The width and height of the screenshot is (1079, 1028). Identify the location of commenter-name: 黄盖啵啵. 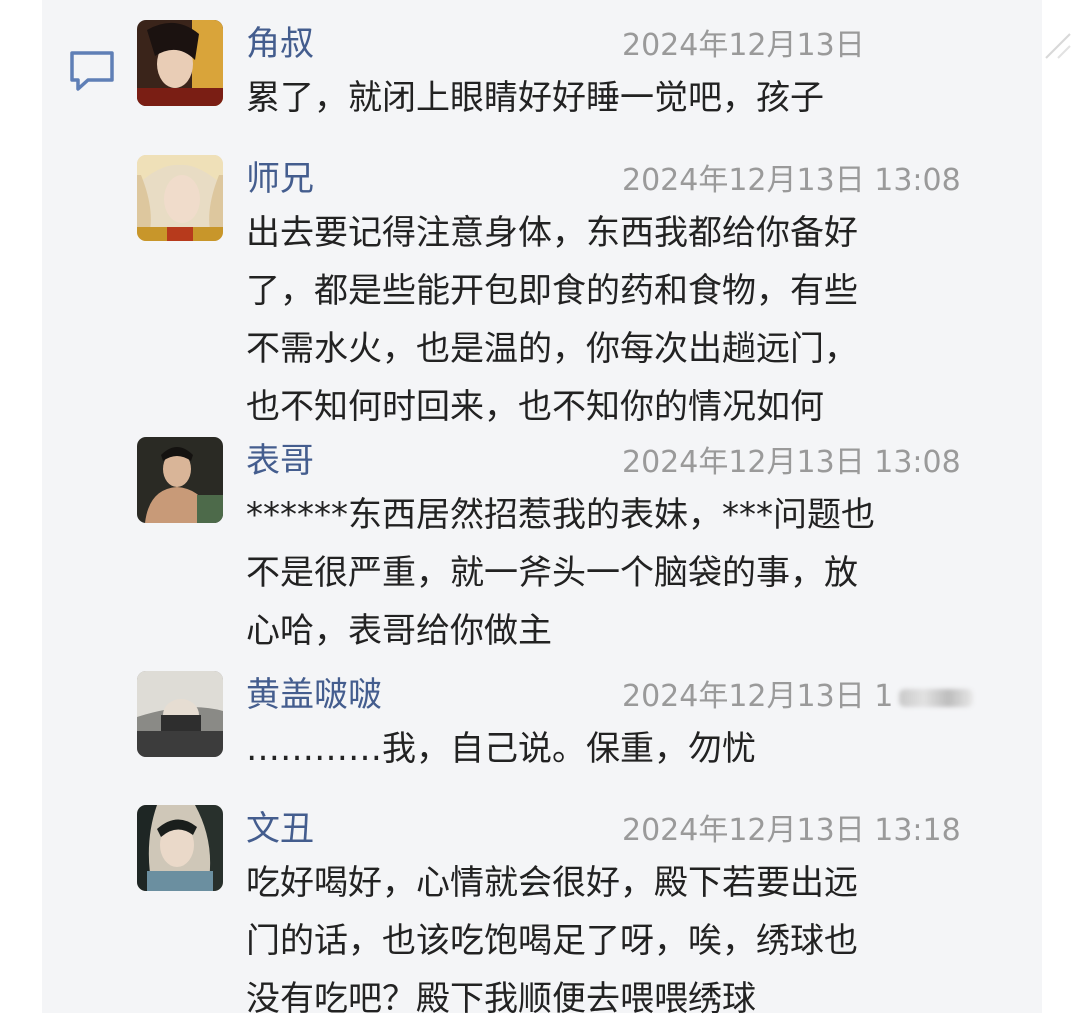
(314, 695).